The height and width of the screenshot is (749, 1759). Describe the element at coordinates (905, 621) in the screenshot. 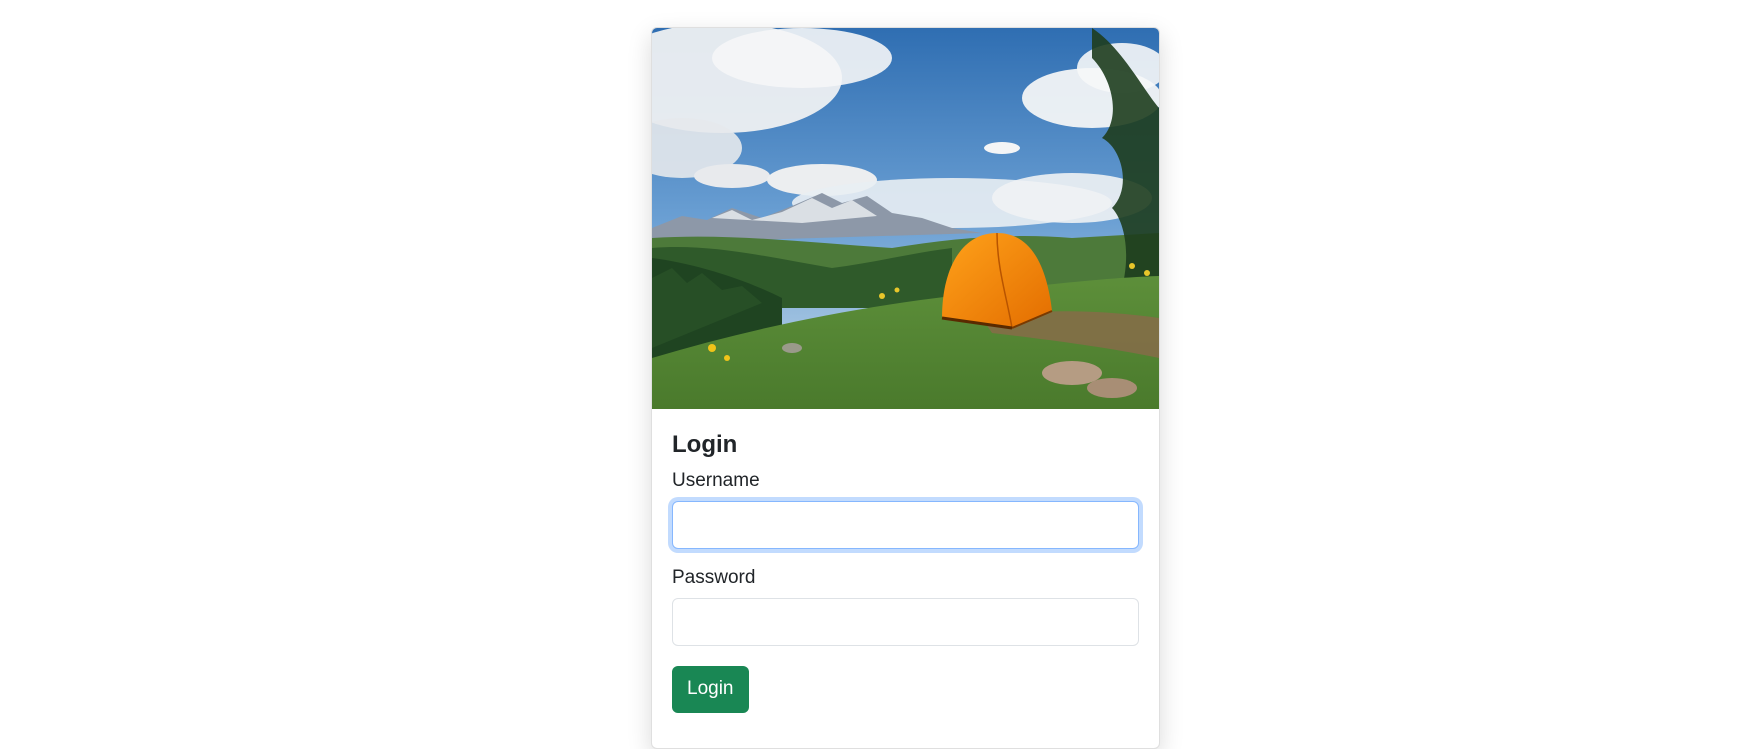

I see `password-input` at that location.